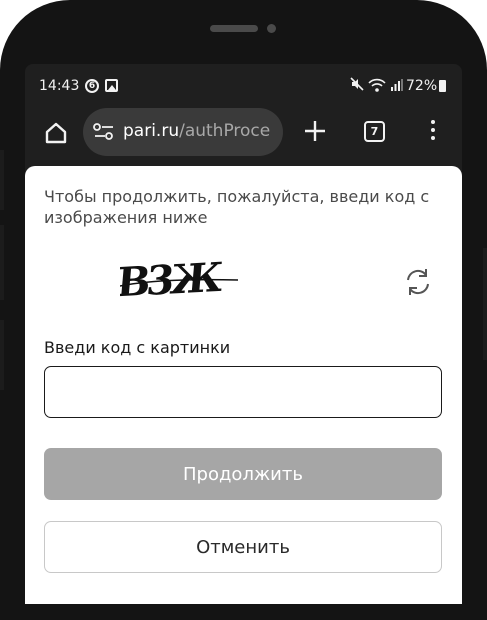 The width and height of the screenshot is (487, 620). I want to click on home-icon, so click(56, 133).